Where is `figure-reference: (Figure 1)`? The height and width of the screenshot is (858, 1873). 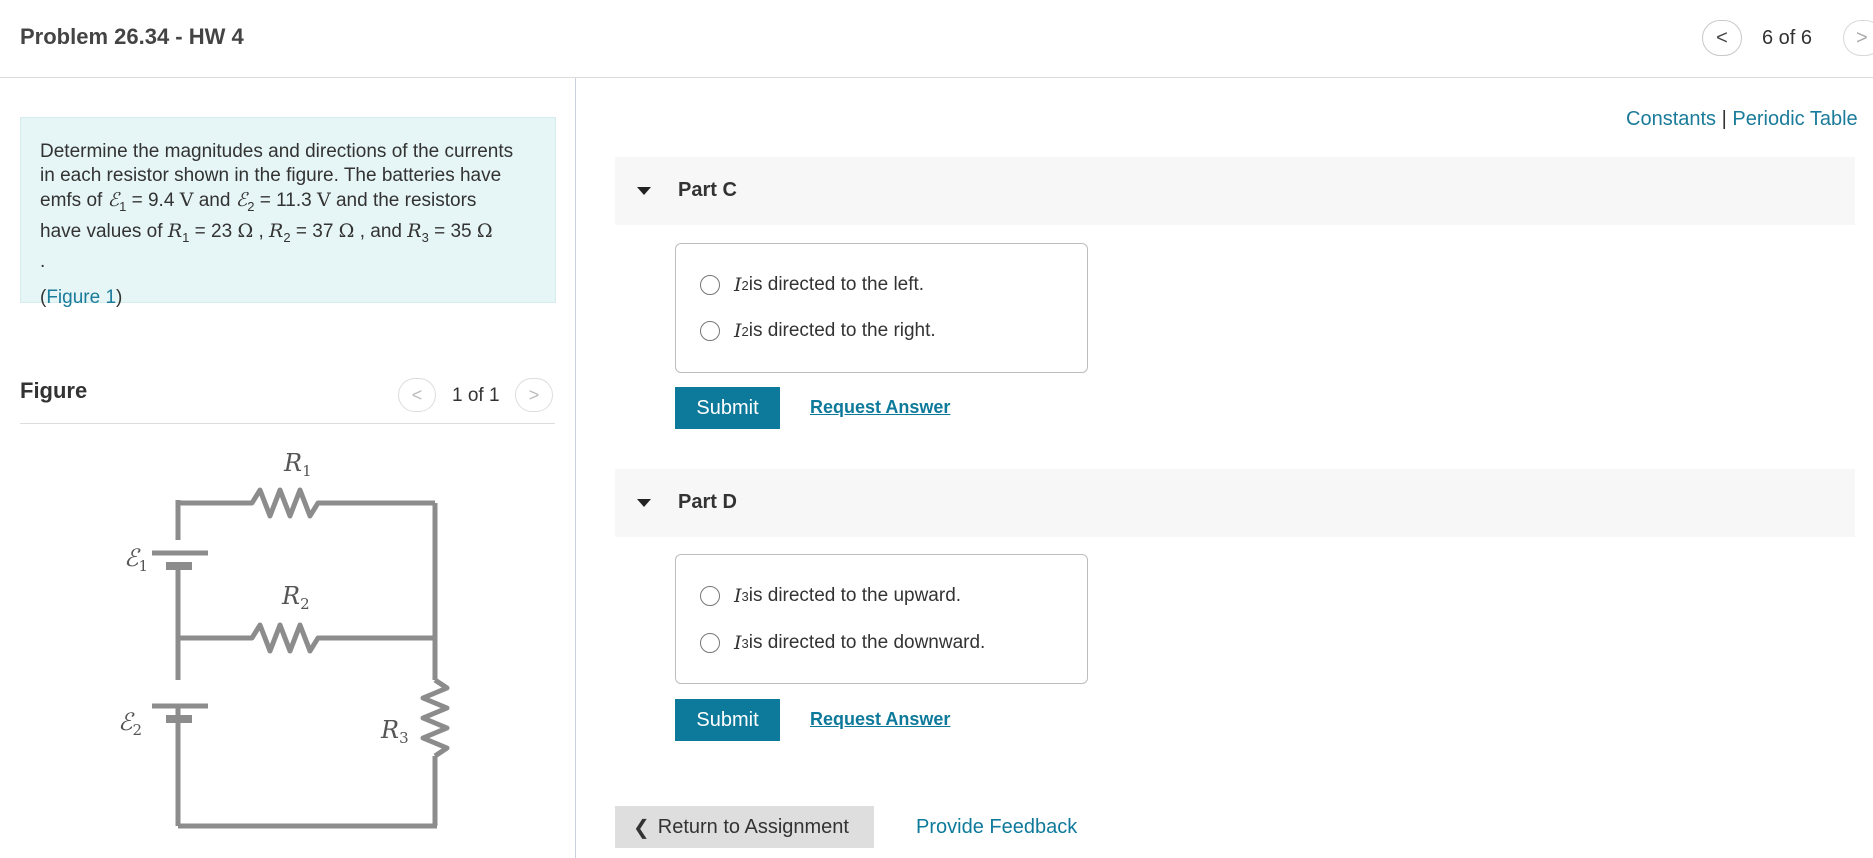 figure-reference: (Figure 1) is located at coordinates (288, 298).